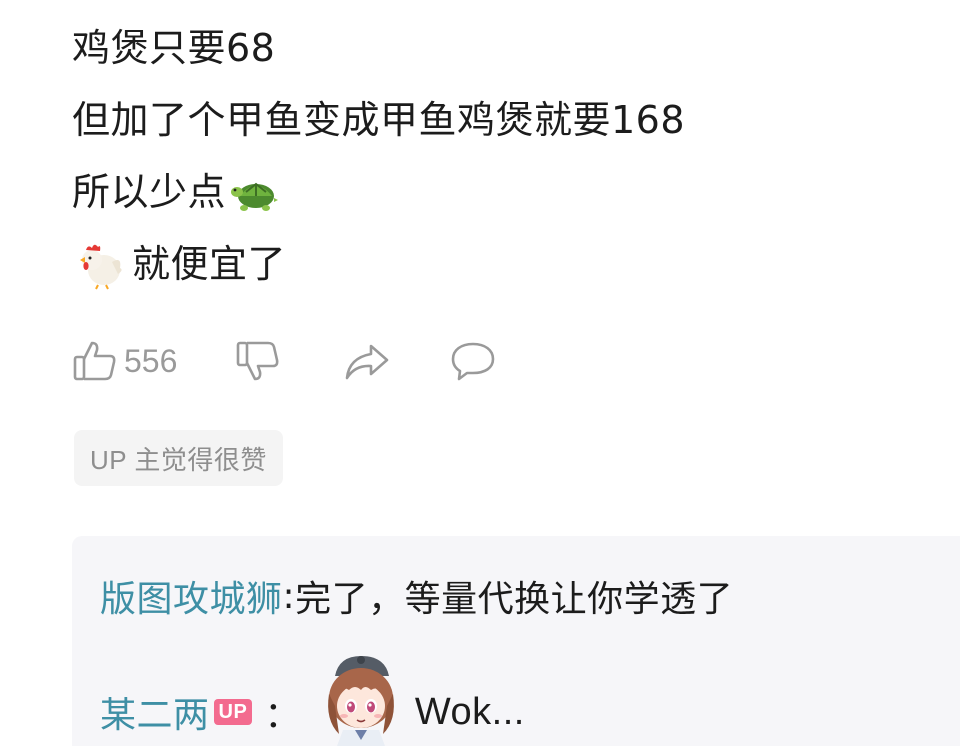 The height and width of the screenshot is (746, 960). What do you see at coordinates (379, 120) in the screenshot?
I see `comment-text-2: 但加了个甲鱼变成甲鱼鸡煲就要168` at bounding box center [379, 120].